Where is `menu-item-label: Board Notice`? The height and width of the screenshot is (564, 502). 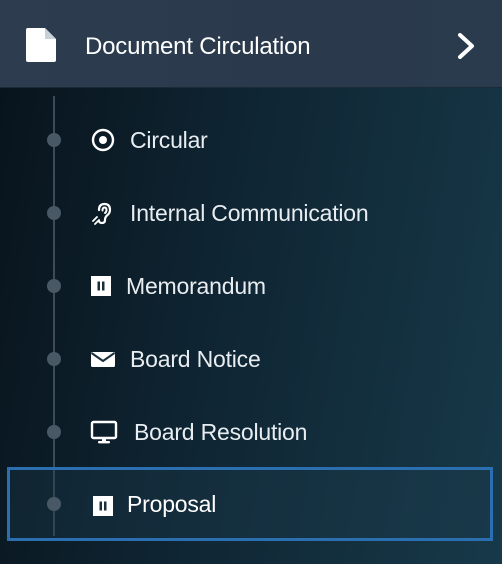 menu-item-label: Board Notice is located at coordinates (195, 359).